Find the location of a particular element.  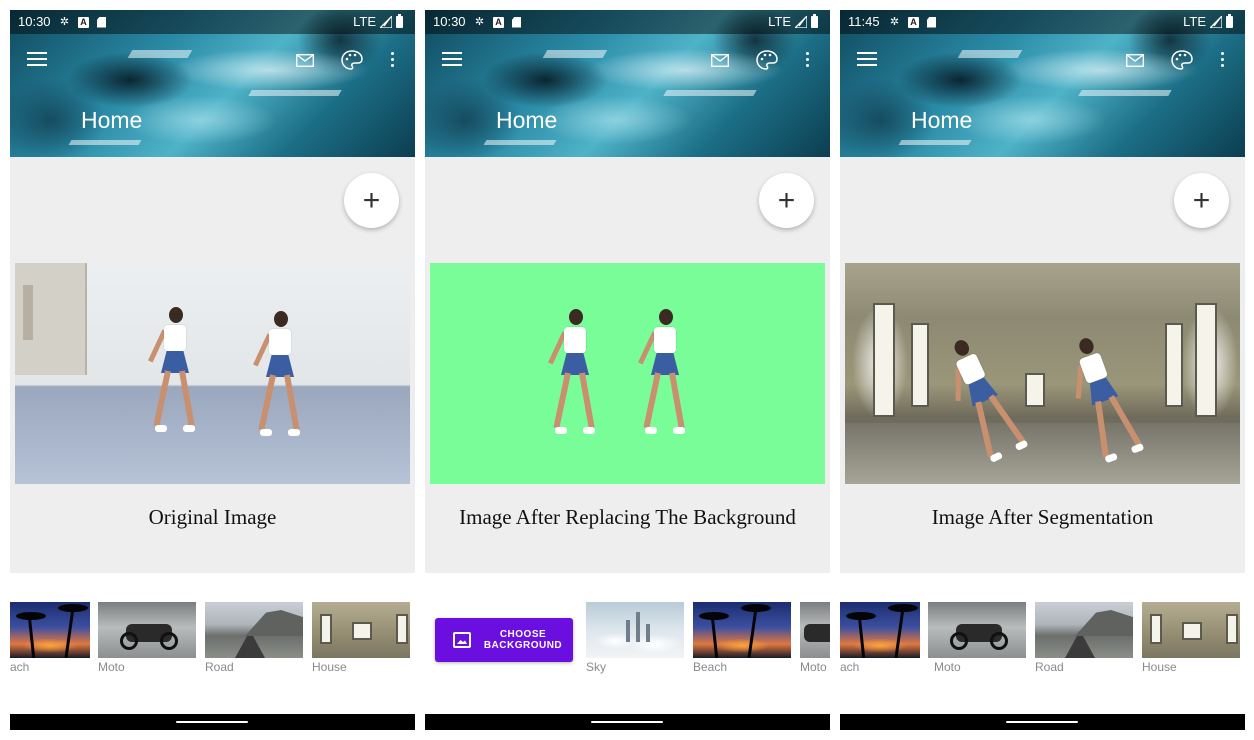

image-icon is located at coordinates (462, 640).